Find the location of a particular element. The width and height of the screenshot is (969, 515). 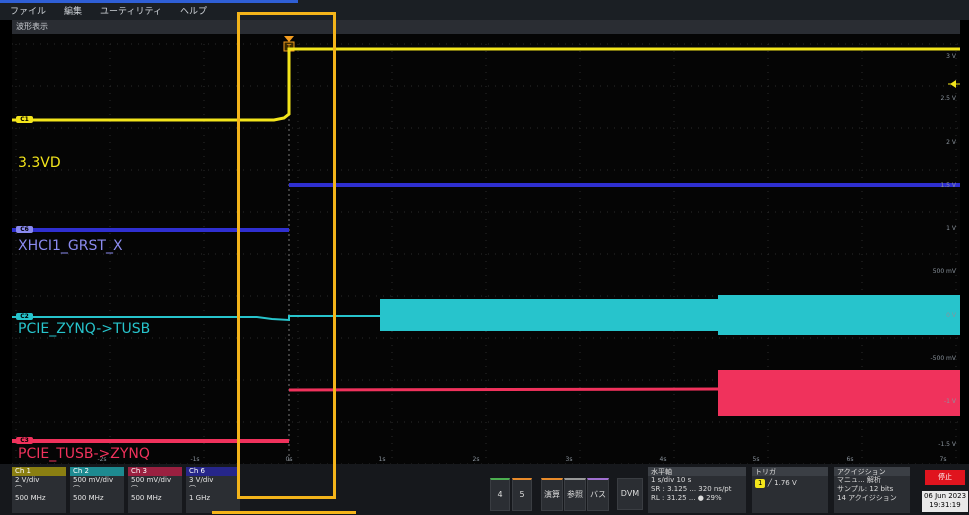

volt-tick-label: -500 mV is located at coordinates (944, 358).